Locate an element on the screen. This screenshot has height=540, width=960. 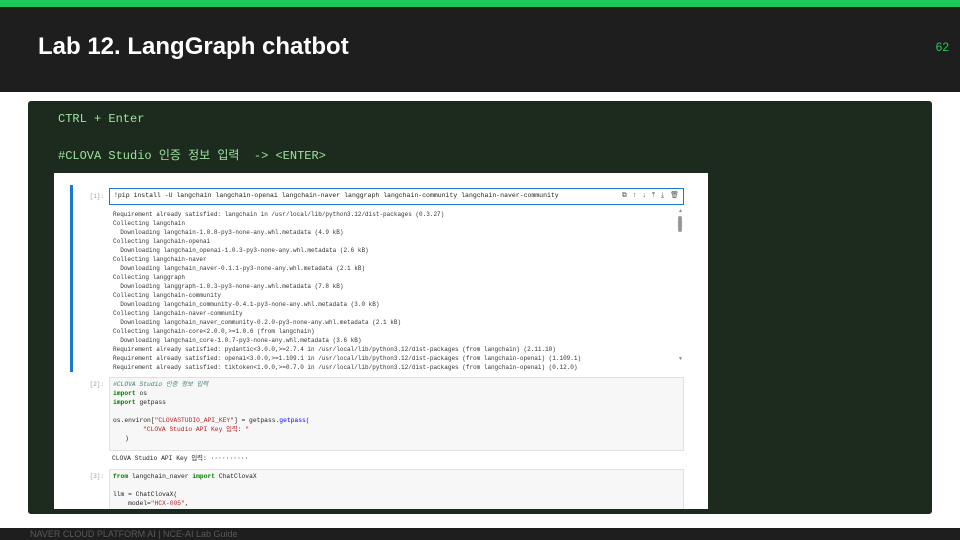
instruction-shortcut: CTRL + Enter is located at coordinates (101, 119).